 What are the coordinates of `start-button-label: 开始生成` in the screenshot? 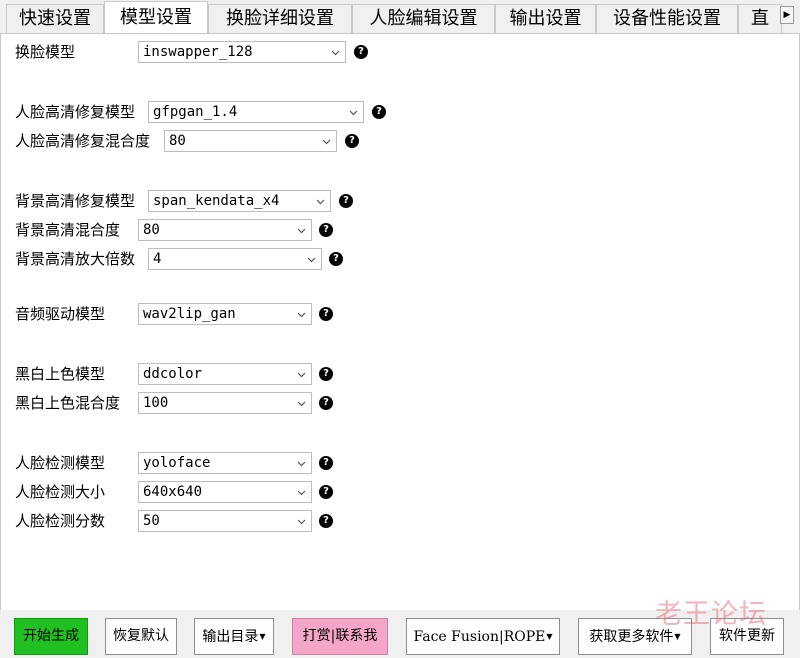 It's located at (51, 636).